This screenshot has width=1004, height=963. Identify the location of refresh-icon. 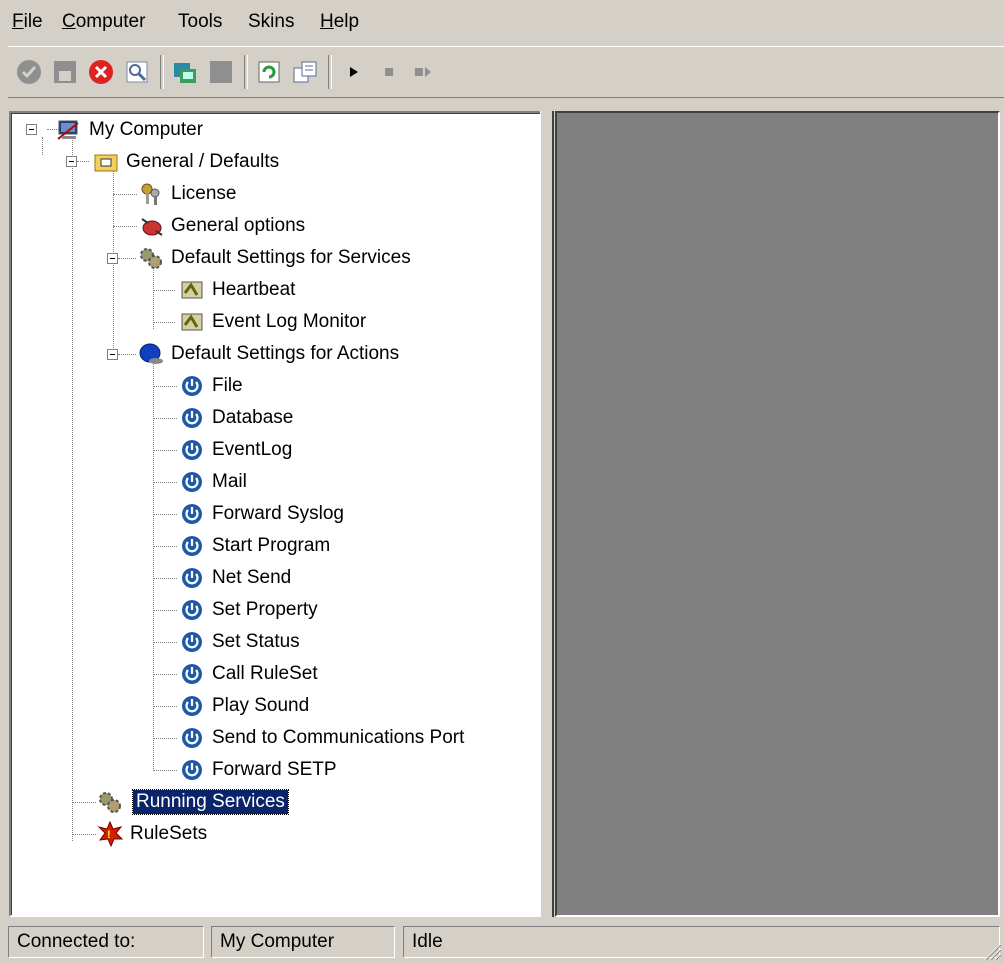
(269, 72).